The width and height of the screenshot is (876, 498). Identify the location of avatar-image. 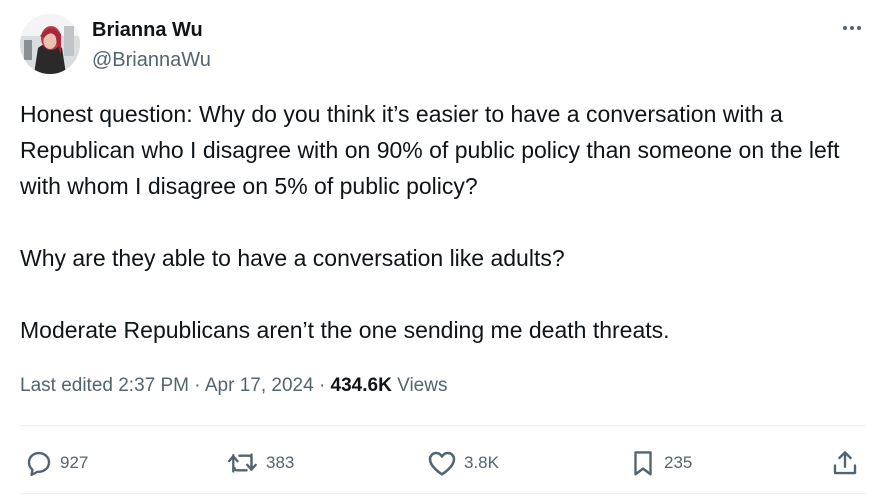
(50, 44).